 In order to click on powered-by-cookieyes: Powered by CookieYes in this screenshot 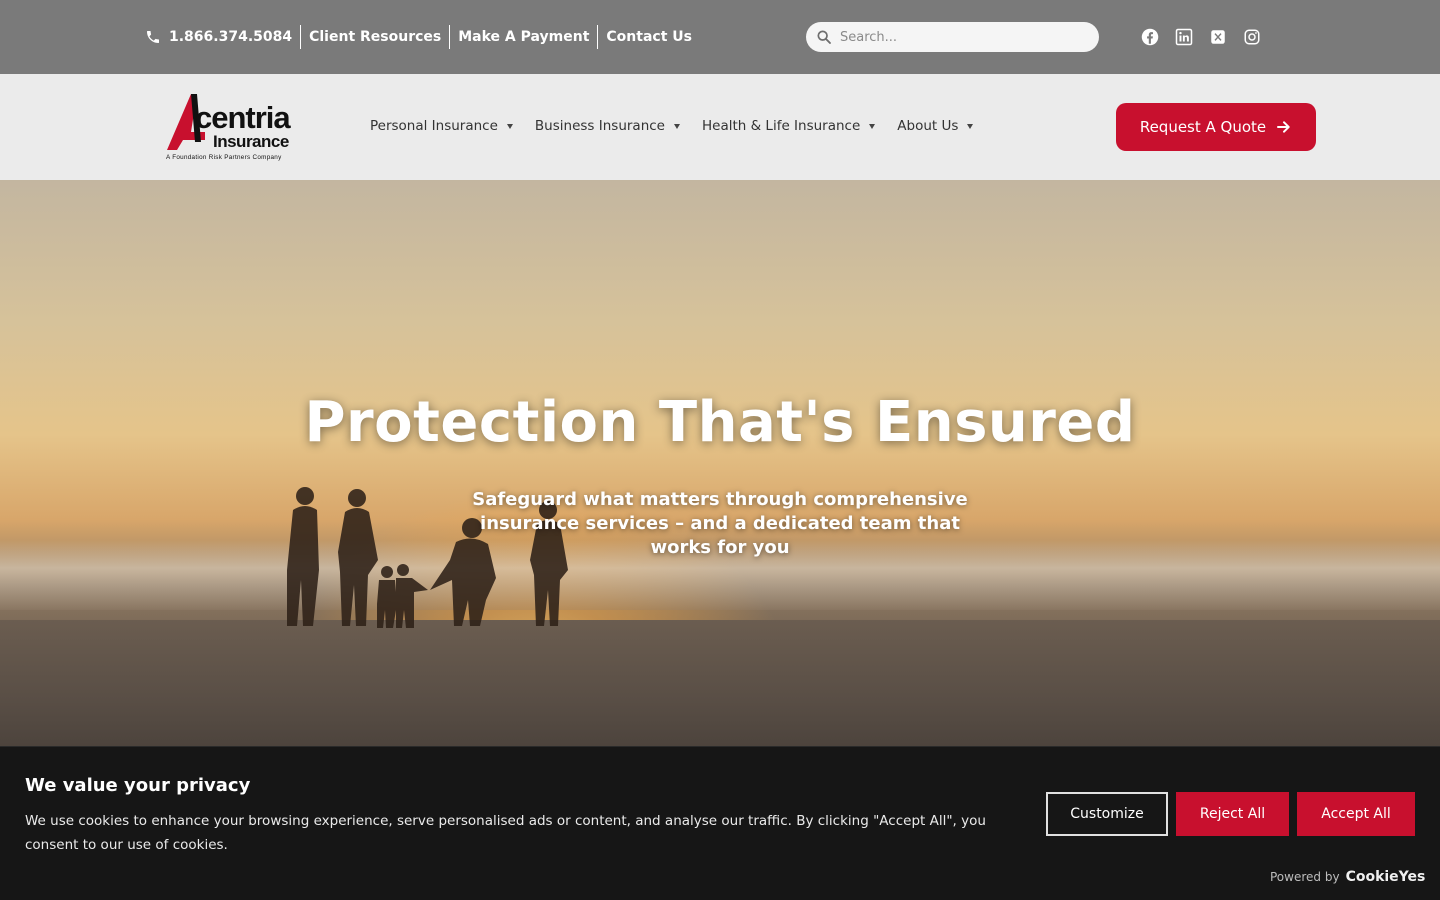, I will do `click(1347, 877)`.